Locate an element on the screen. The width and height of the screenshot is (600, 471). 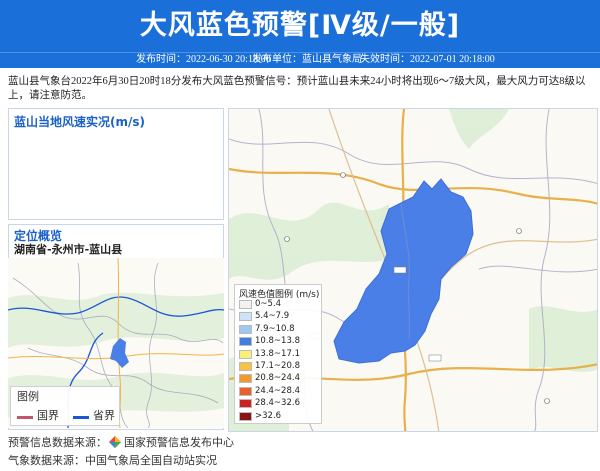
warning-source-label: 预警信息数据来源： is located at coordinates (57, 443).